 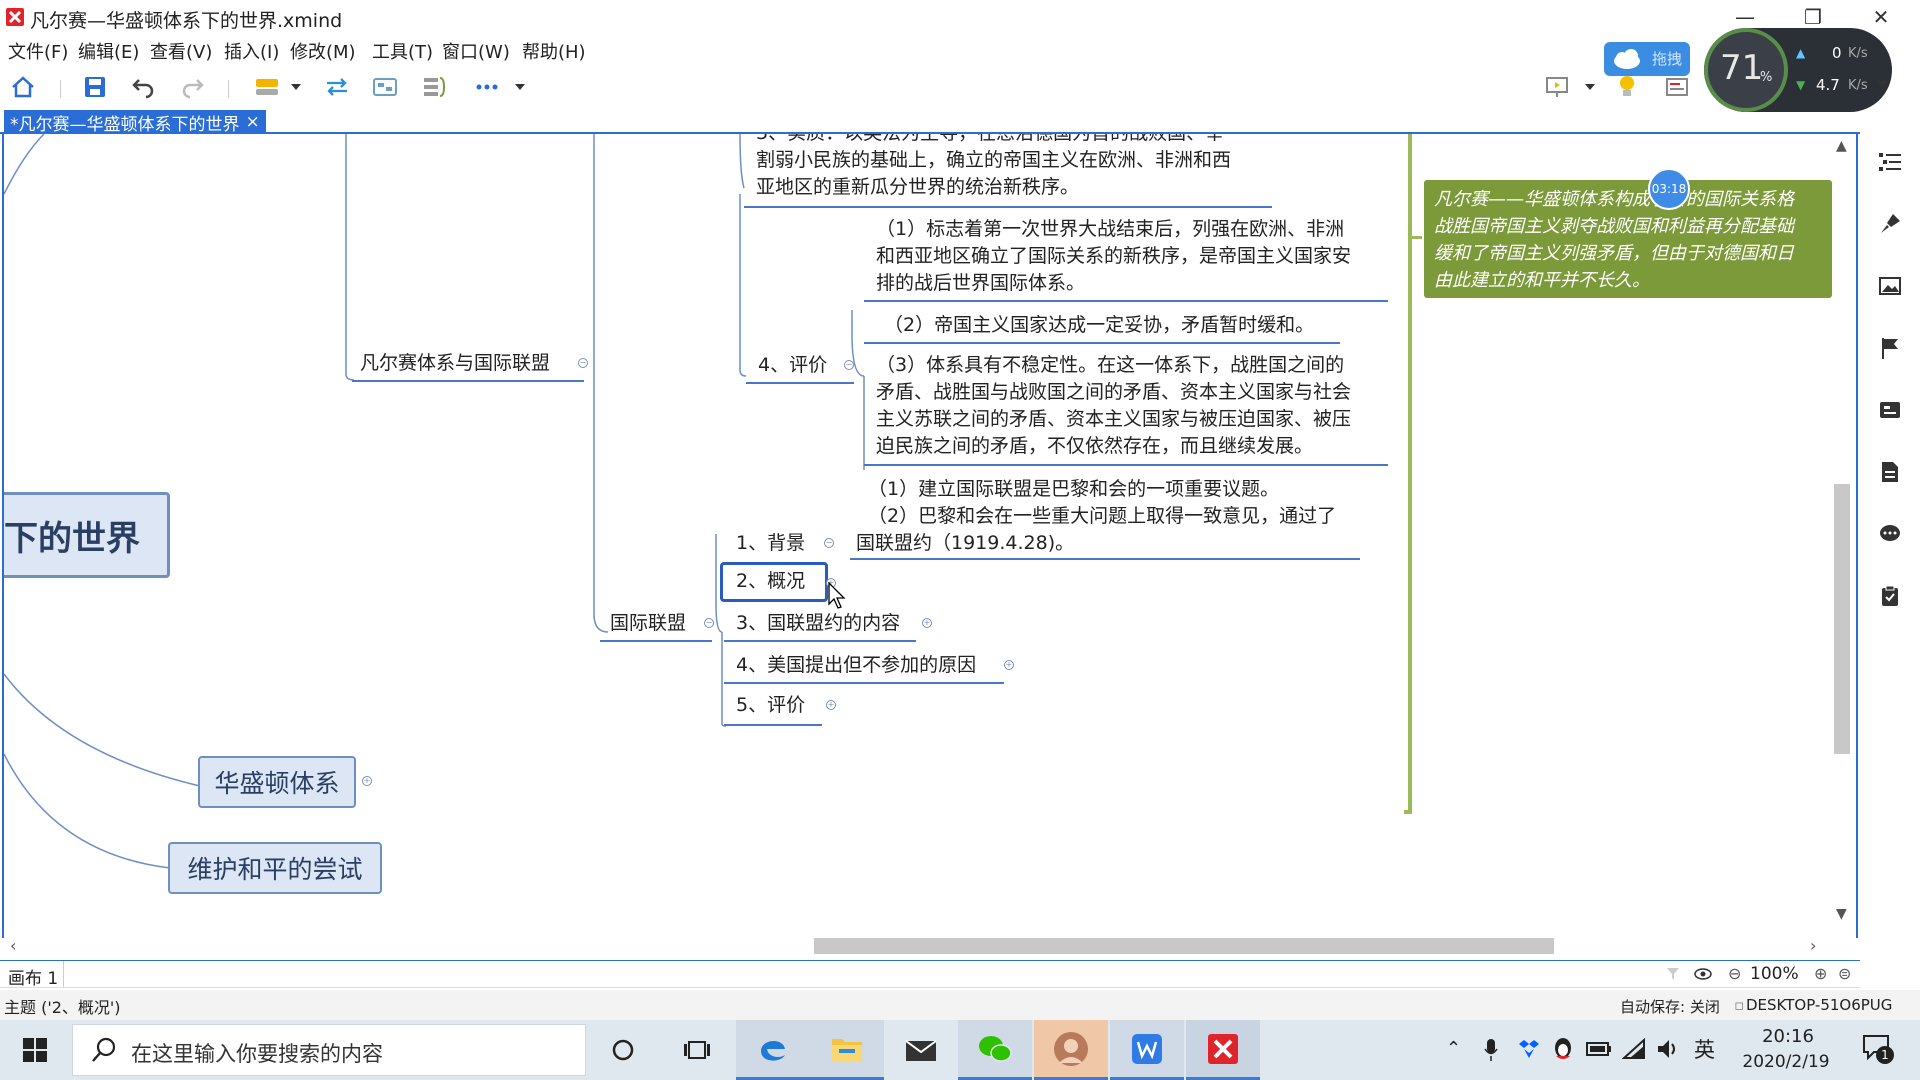 What do you see at coordinates (1557, 87) in the screenshot?
I see `presentation-icon` at bounding box center [1557, 87].